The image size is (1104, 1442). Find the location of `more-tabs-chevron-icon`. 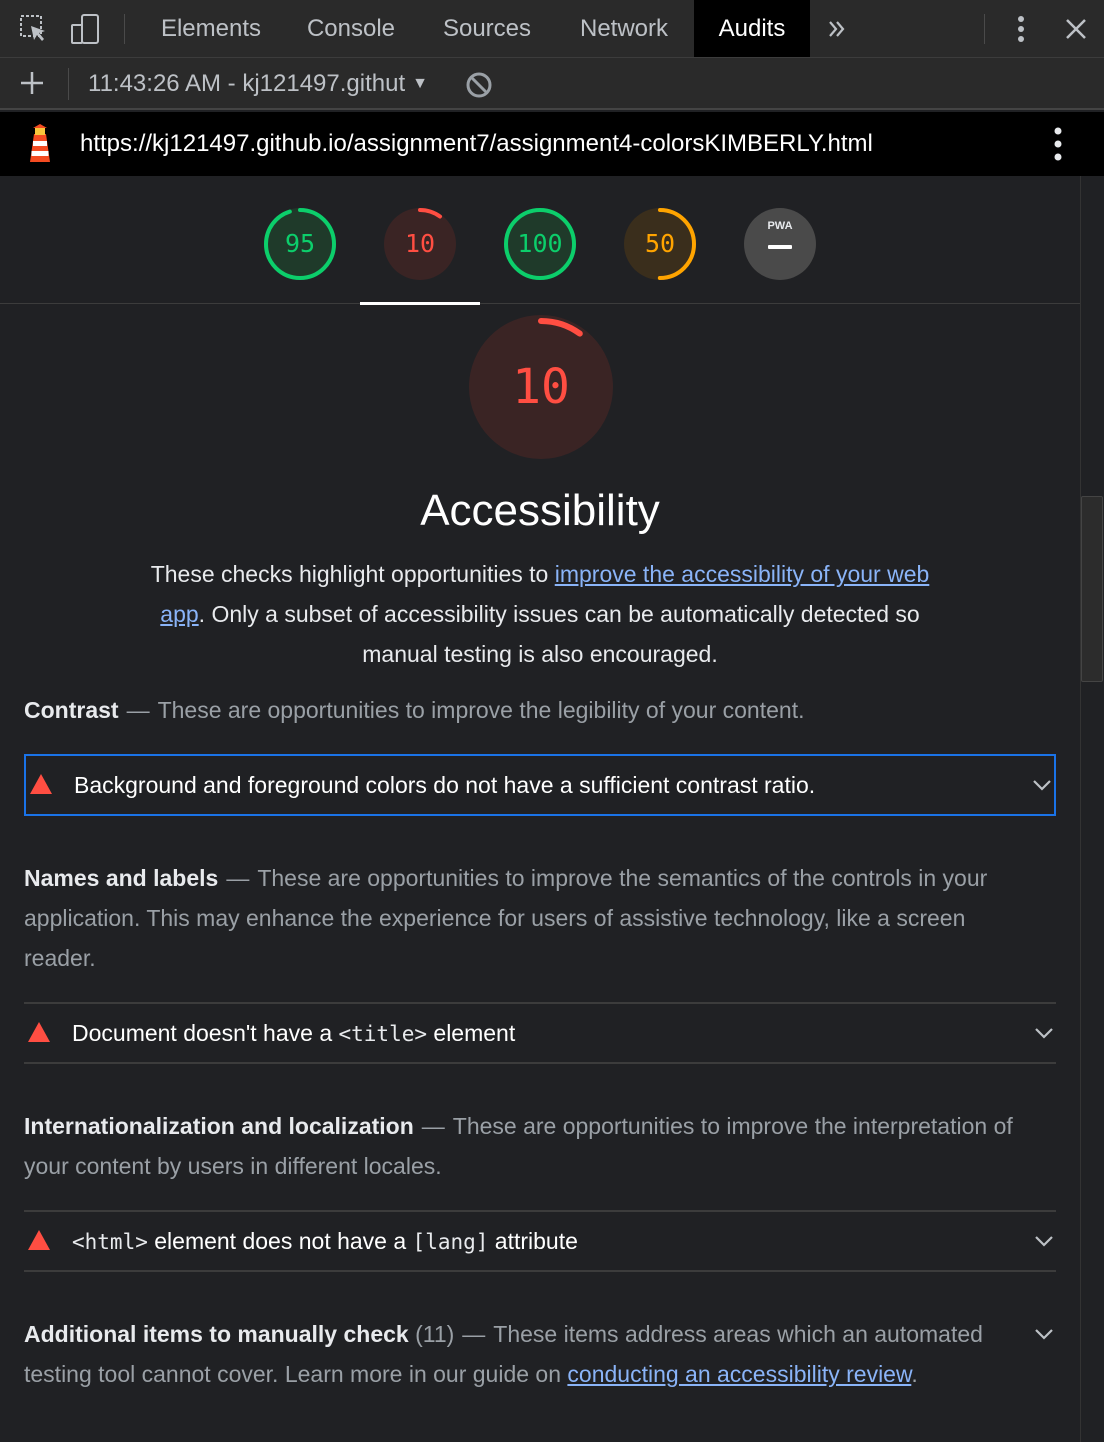

more-tabs-chevron-icon is located at coordinates (837, 29).